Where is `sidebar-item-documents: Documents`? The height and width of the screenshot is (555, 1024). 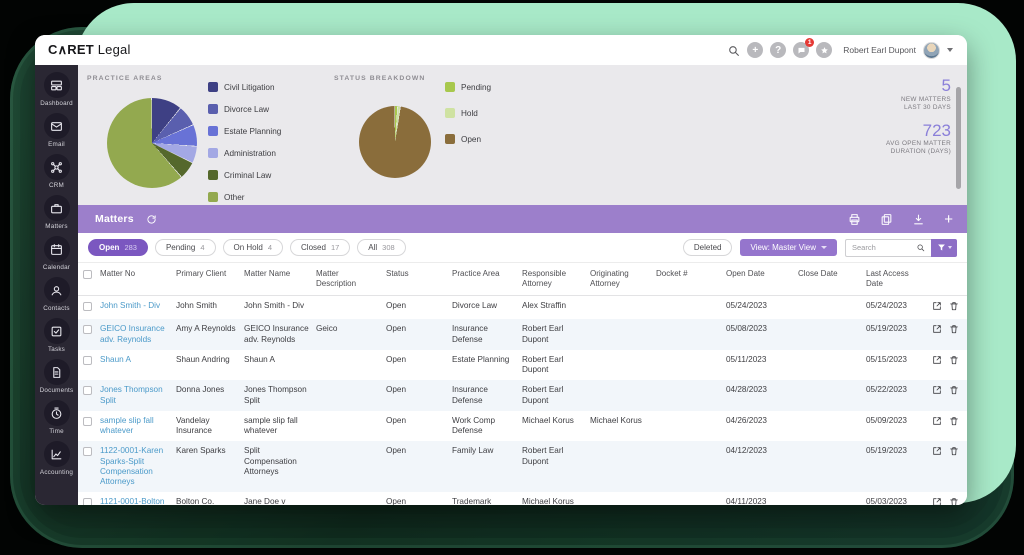 sidebar-item-documents: Documents is located at coordinates (56, 376).